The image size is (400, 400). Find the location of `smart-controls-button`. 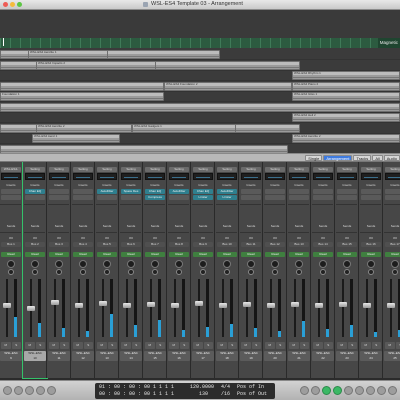

smart-controls-button is located at coordinates (40, 390).